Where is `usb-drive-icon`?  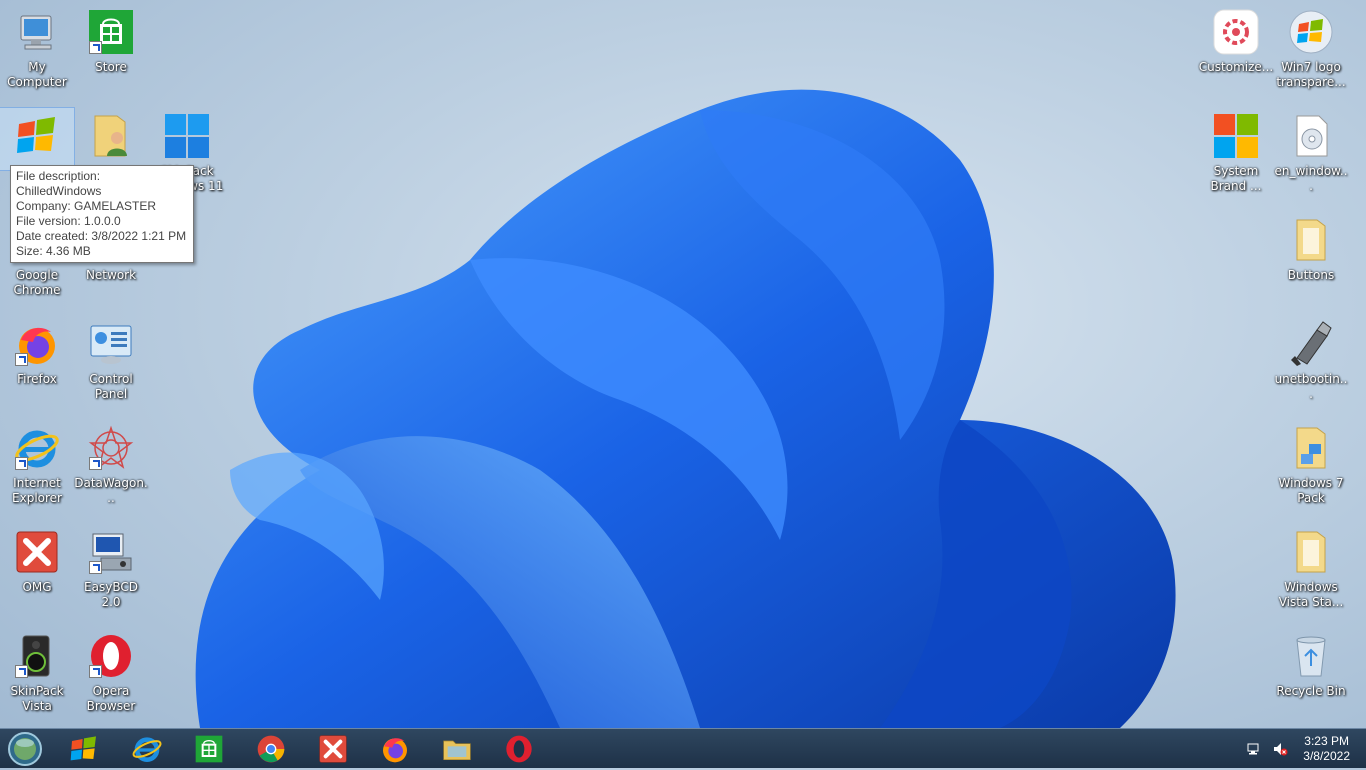
usb-drive-icon is located at coordinates (1311, 343).